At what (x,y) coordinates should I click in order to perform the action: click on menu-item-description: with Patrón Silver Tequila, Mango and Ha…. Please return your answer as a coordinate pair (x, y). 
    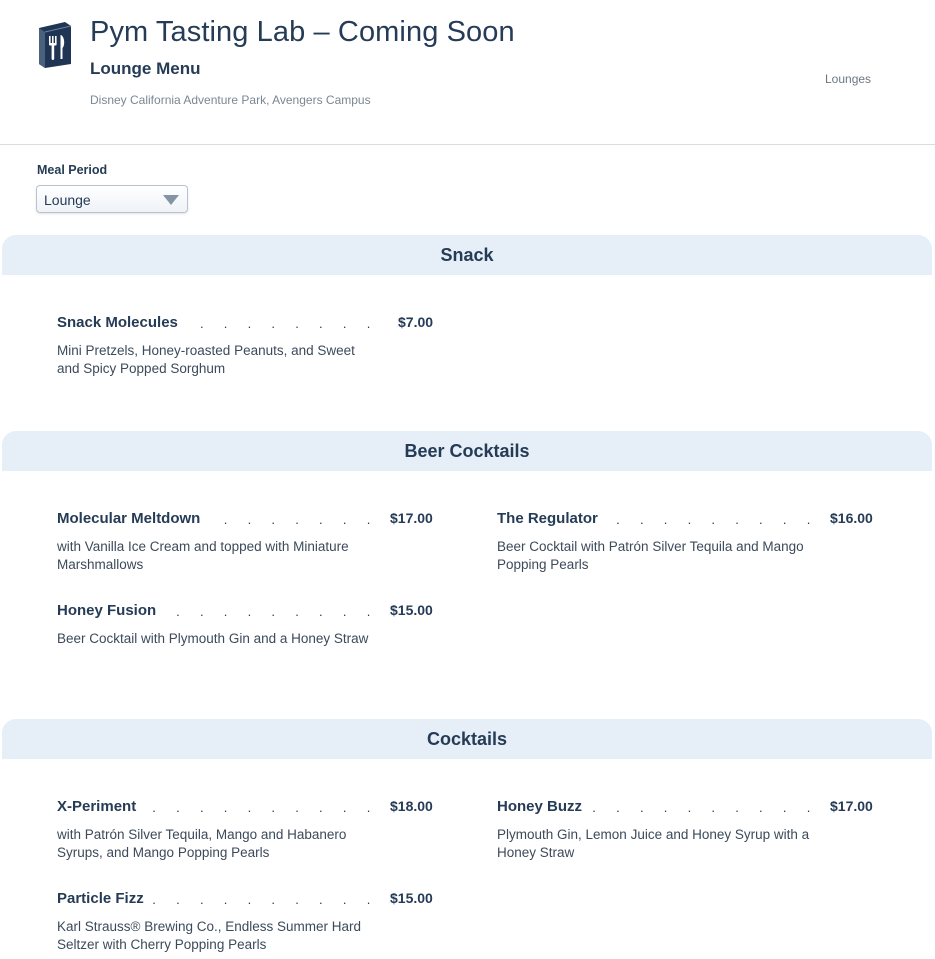
    Looking at the image, I should click on (202, 843).